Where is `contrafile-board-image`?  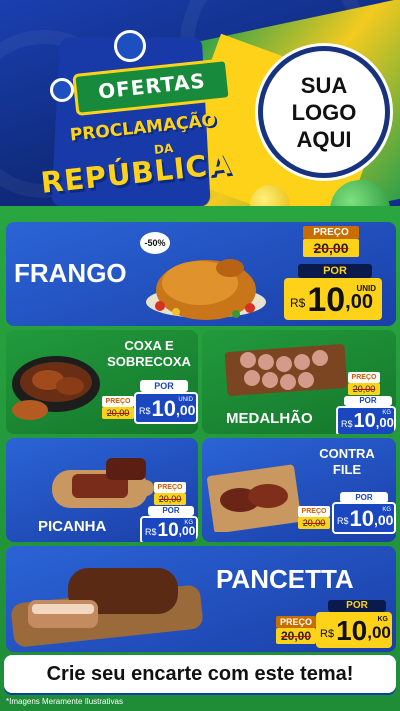
contrafile-board-image is located at coordinates (254, 498).